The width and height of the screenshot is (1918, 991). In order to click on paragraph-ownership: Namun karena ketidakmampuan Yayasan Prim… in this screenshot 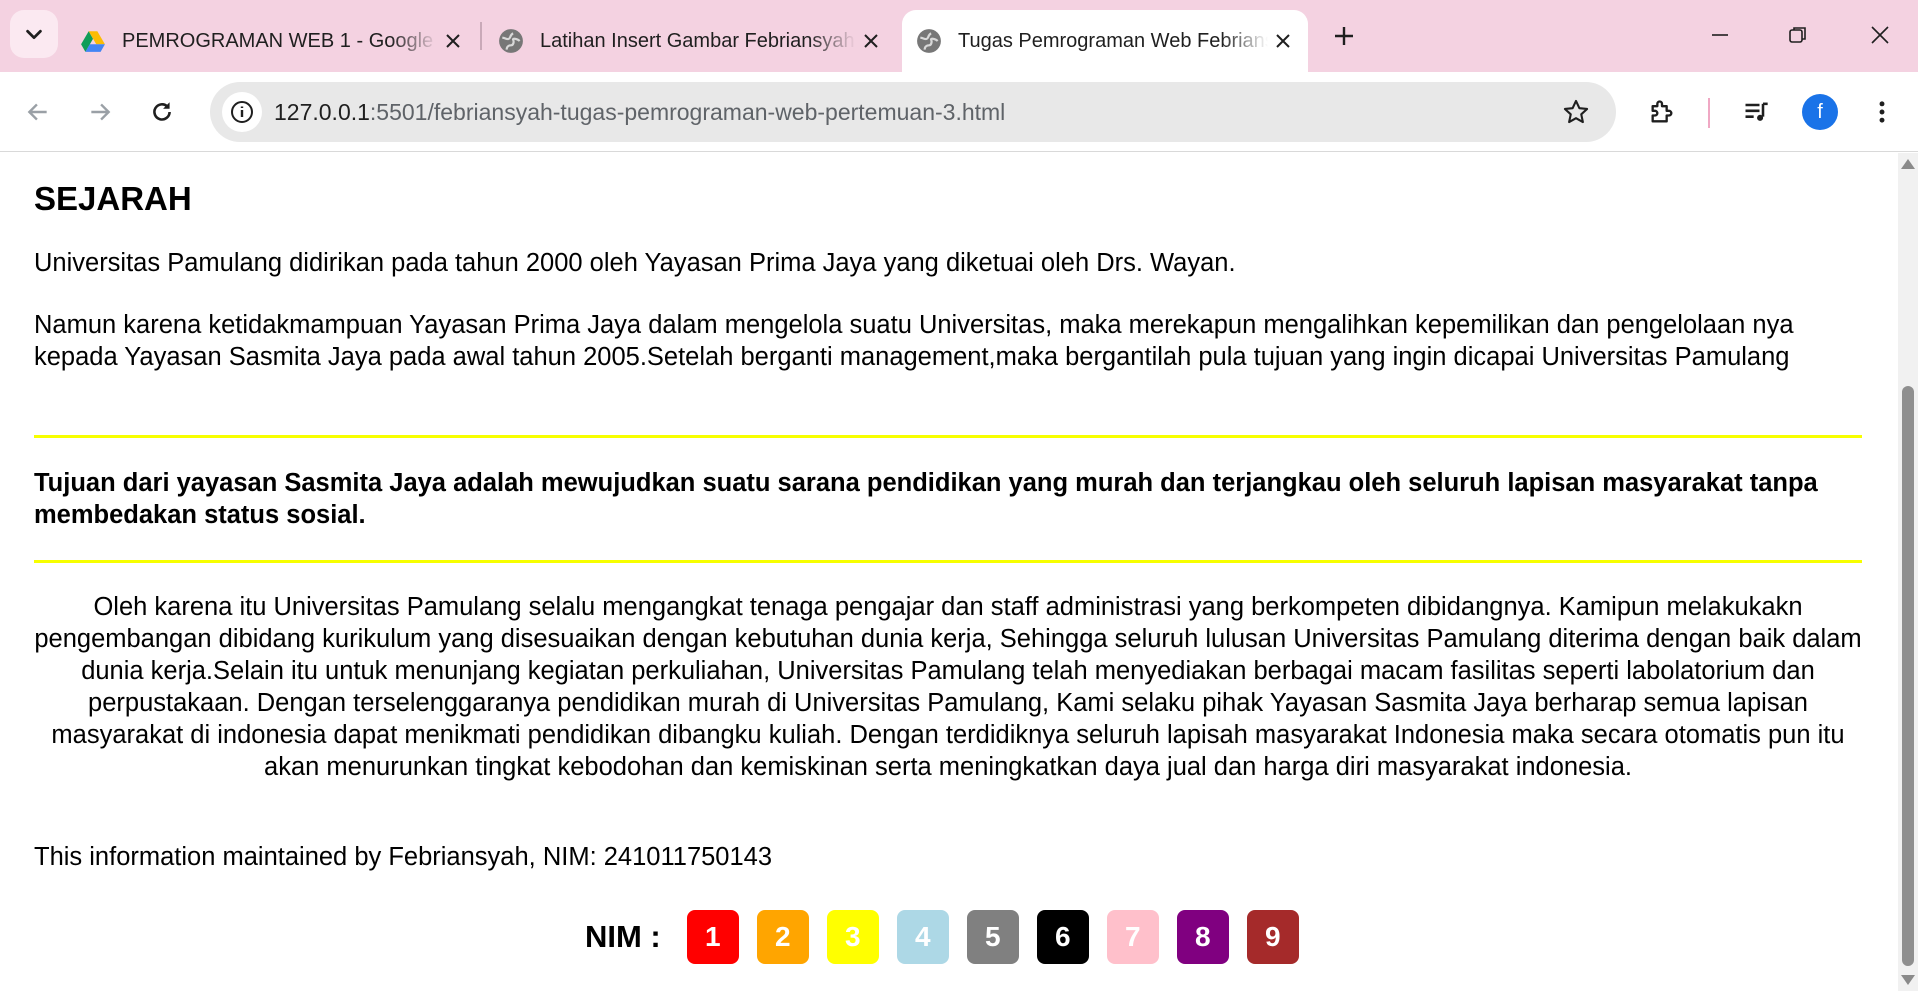, I will do `click(914, 341)`.